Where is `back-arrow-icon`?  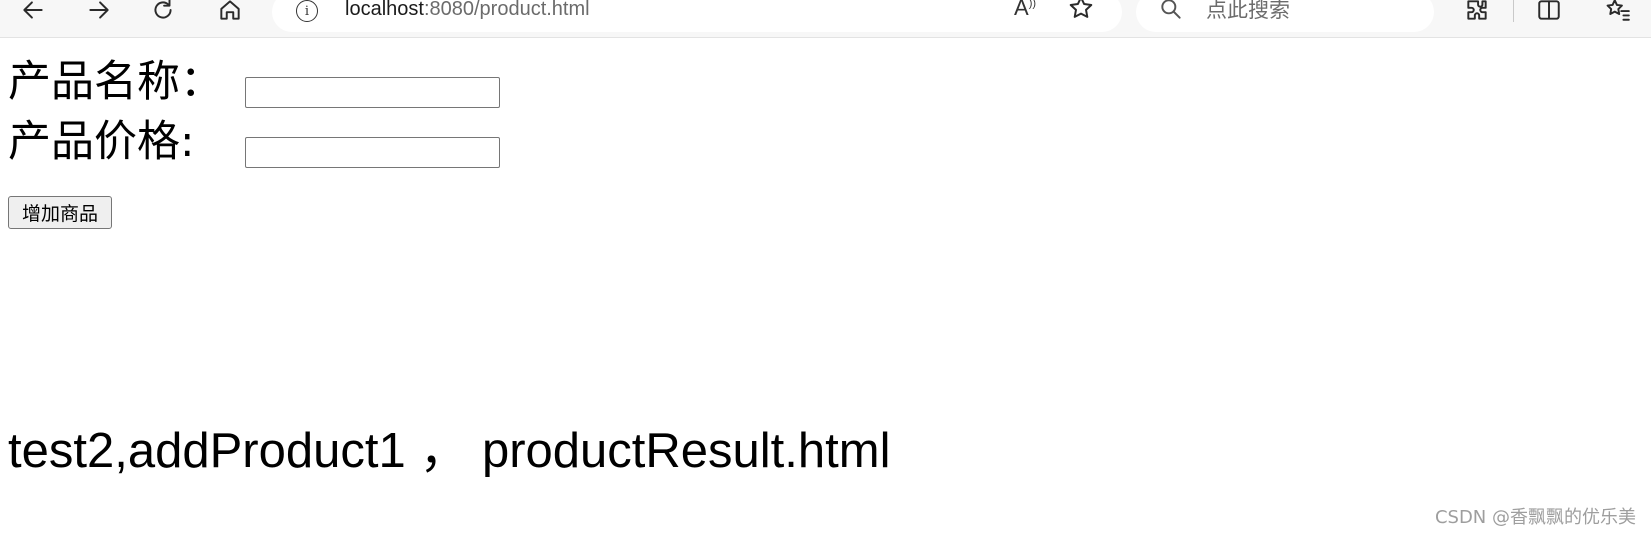
back-arrow-icon is located at coordinates (33, 12).